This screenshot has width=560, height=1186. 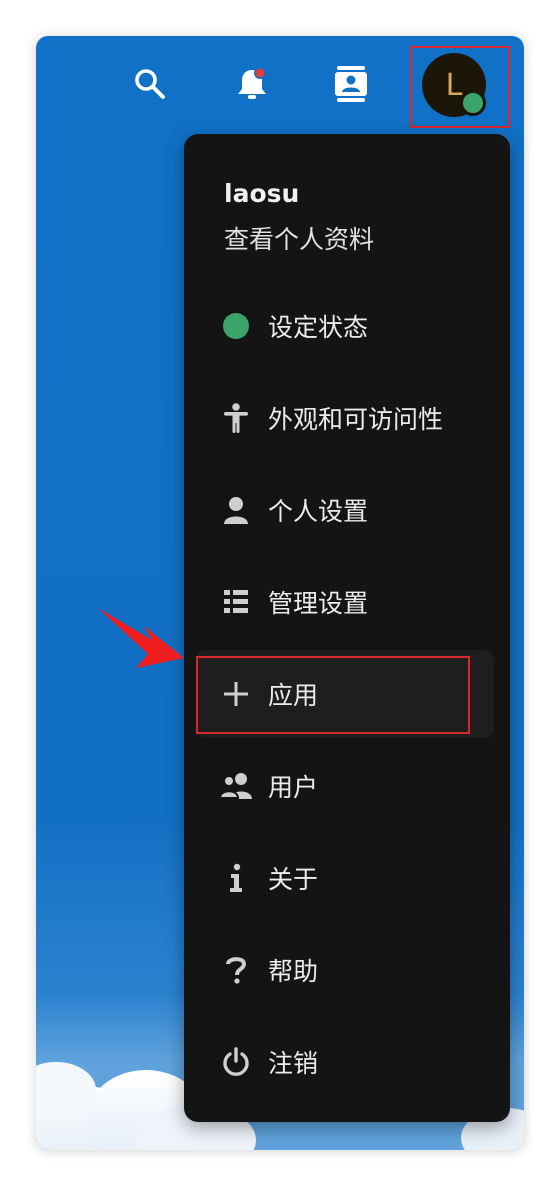 I want to click on users-icon, so click(x=236, y=786).